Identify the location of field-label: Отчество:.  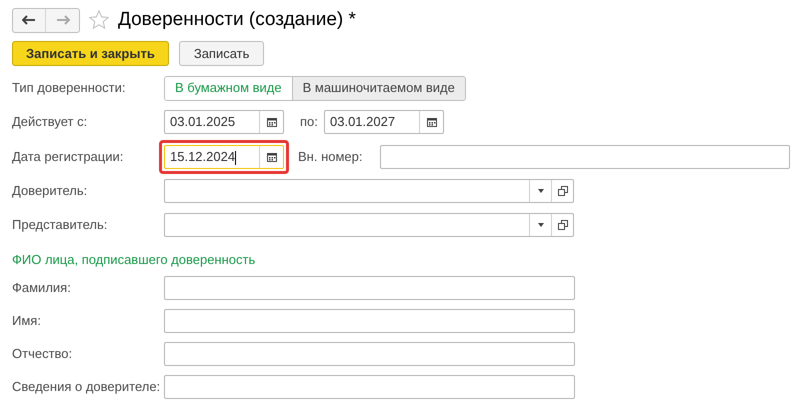
(43, 354).